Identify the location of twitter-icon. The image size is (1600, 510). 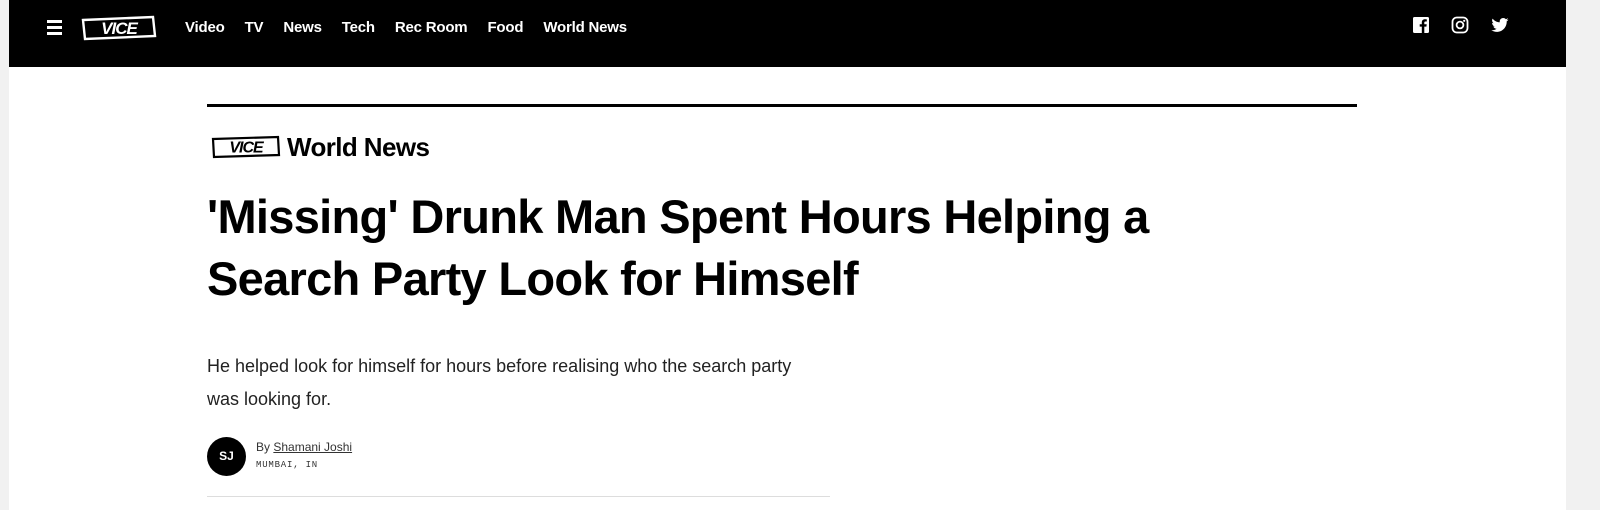
(1500, 25).